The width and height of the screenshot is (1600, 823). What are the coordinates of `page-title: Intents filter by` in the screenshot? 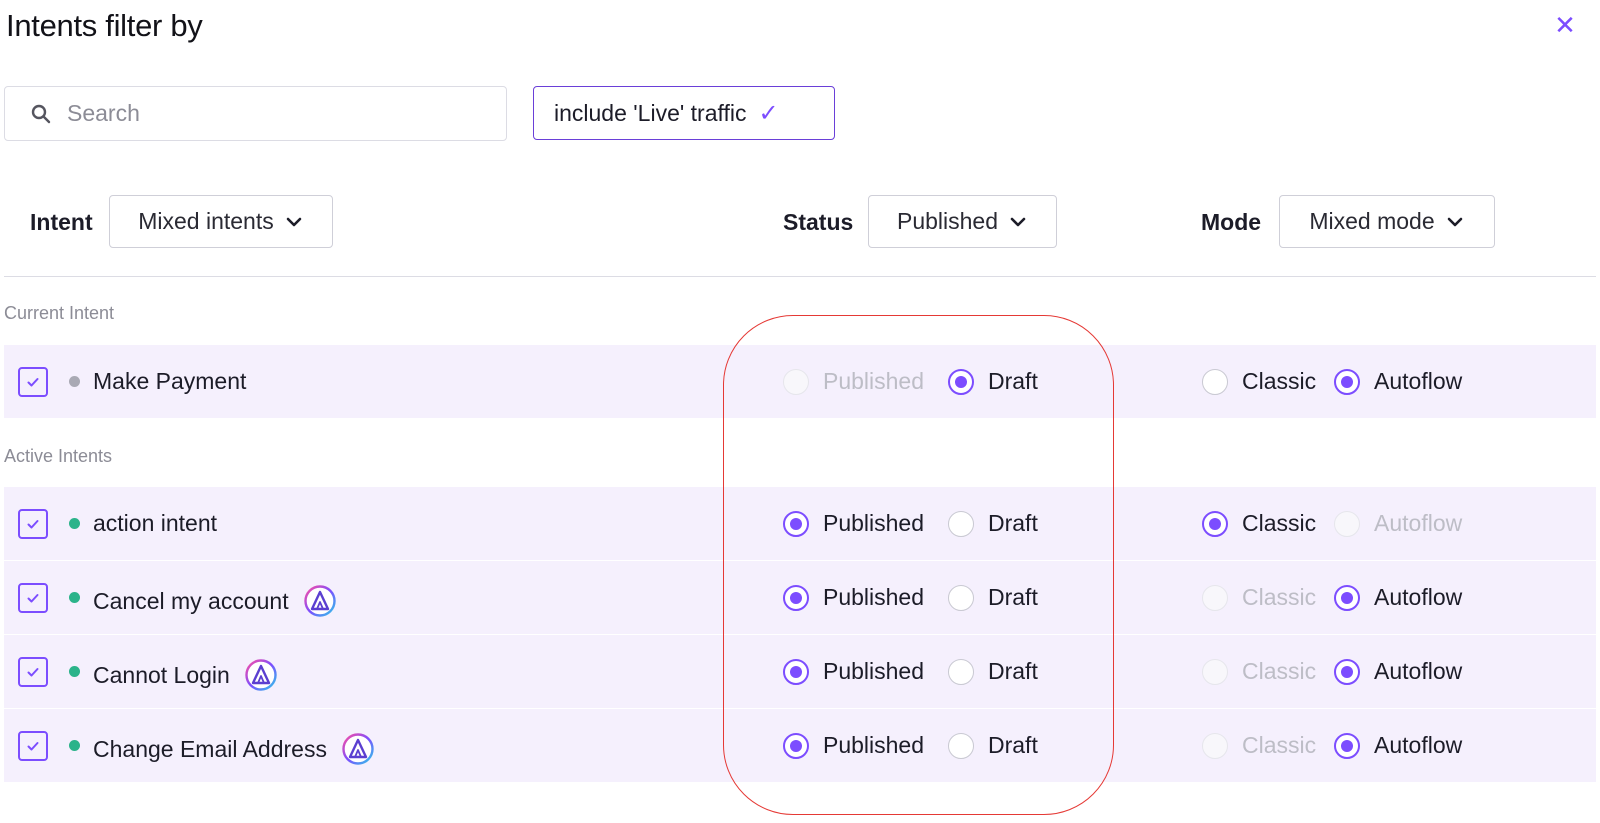 It's located at (104, 25).